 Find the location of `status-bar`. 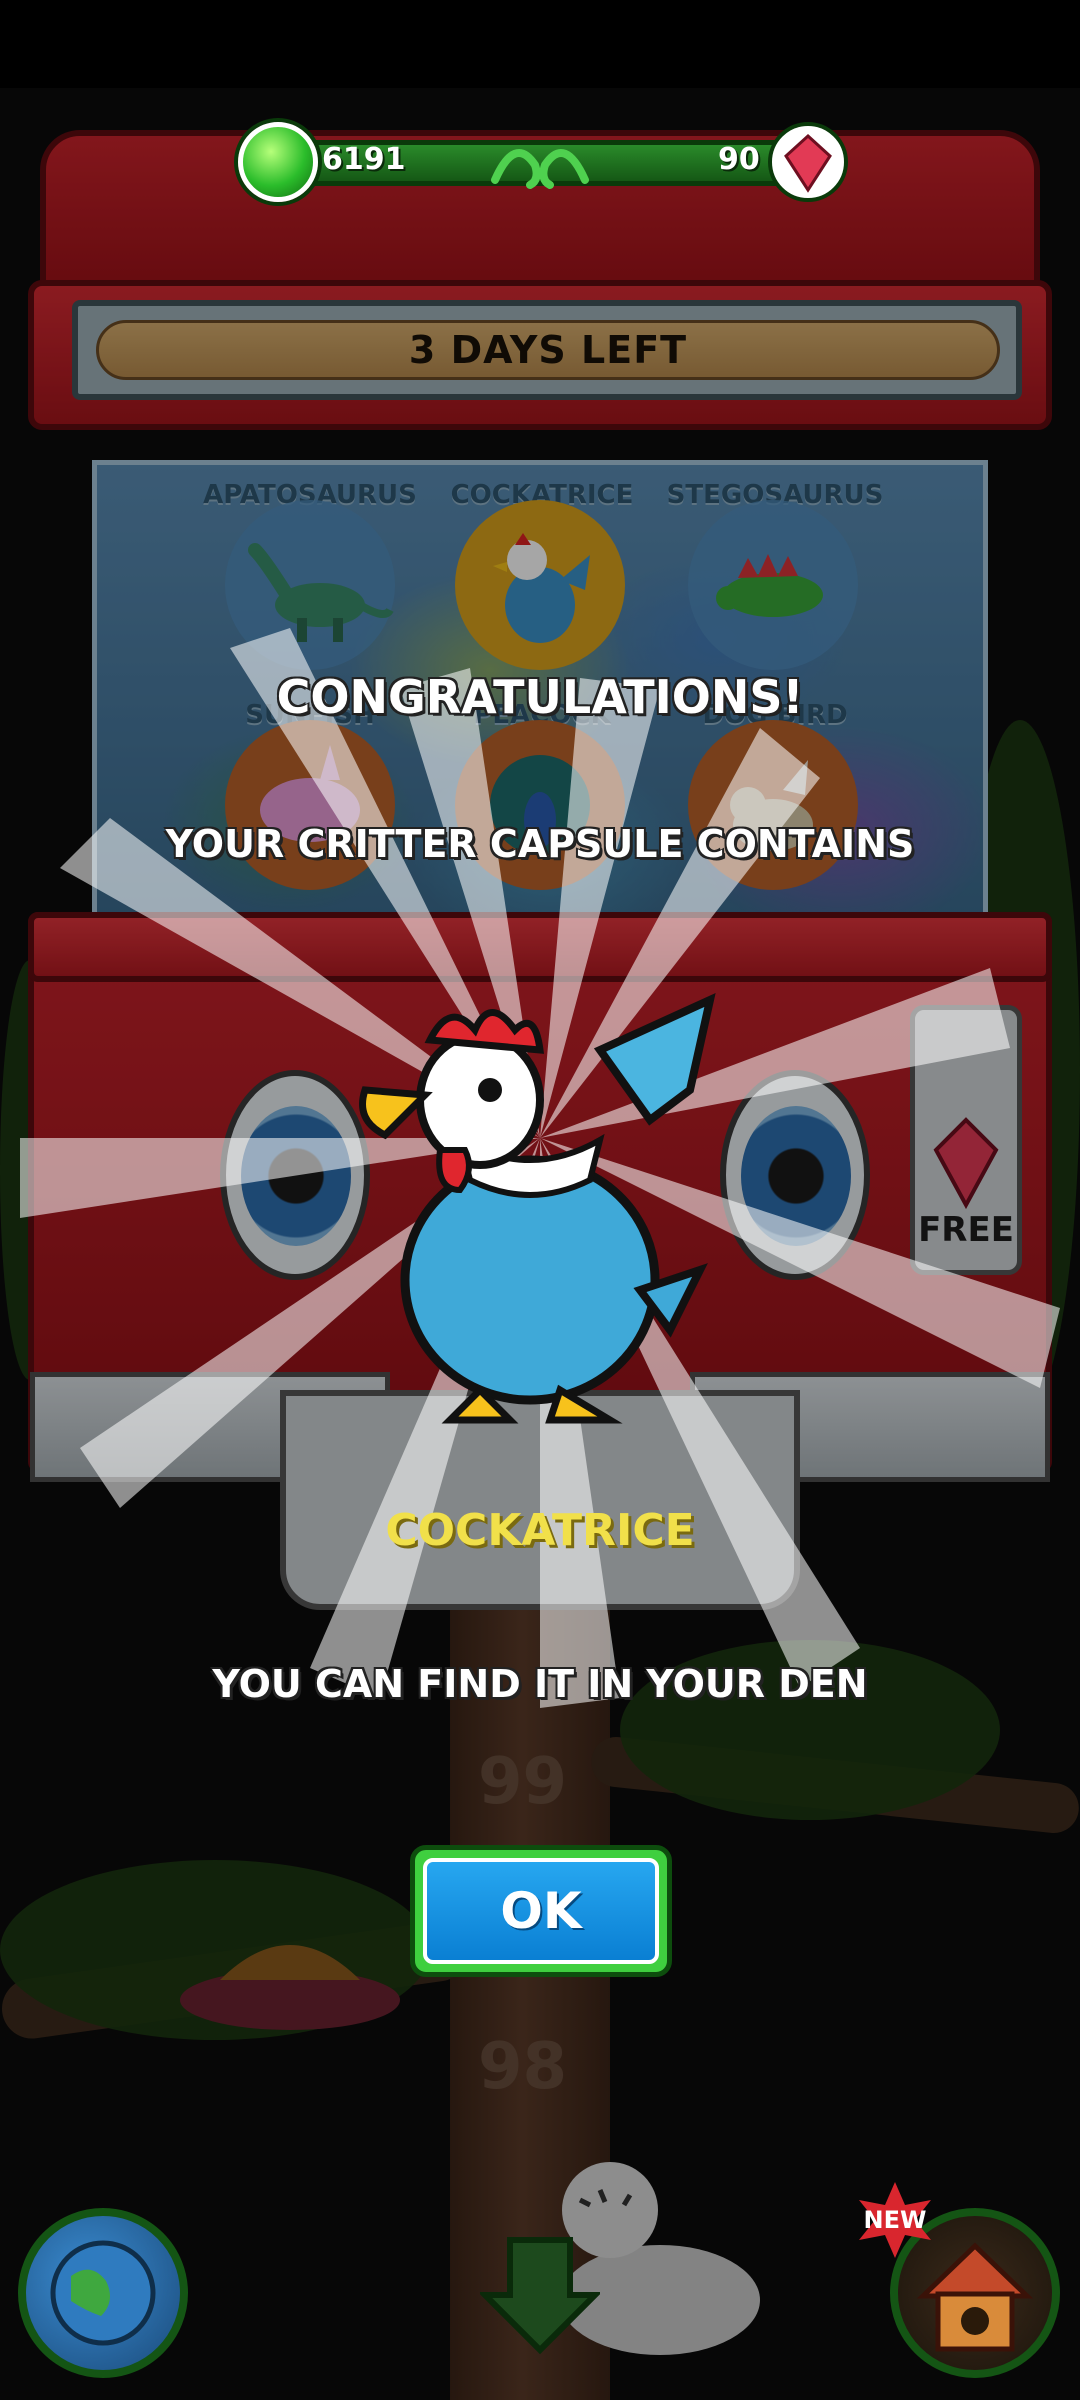

status-bar is located at coordinates (540, 44).